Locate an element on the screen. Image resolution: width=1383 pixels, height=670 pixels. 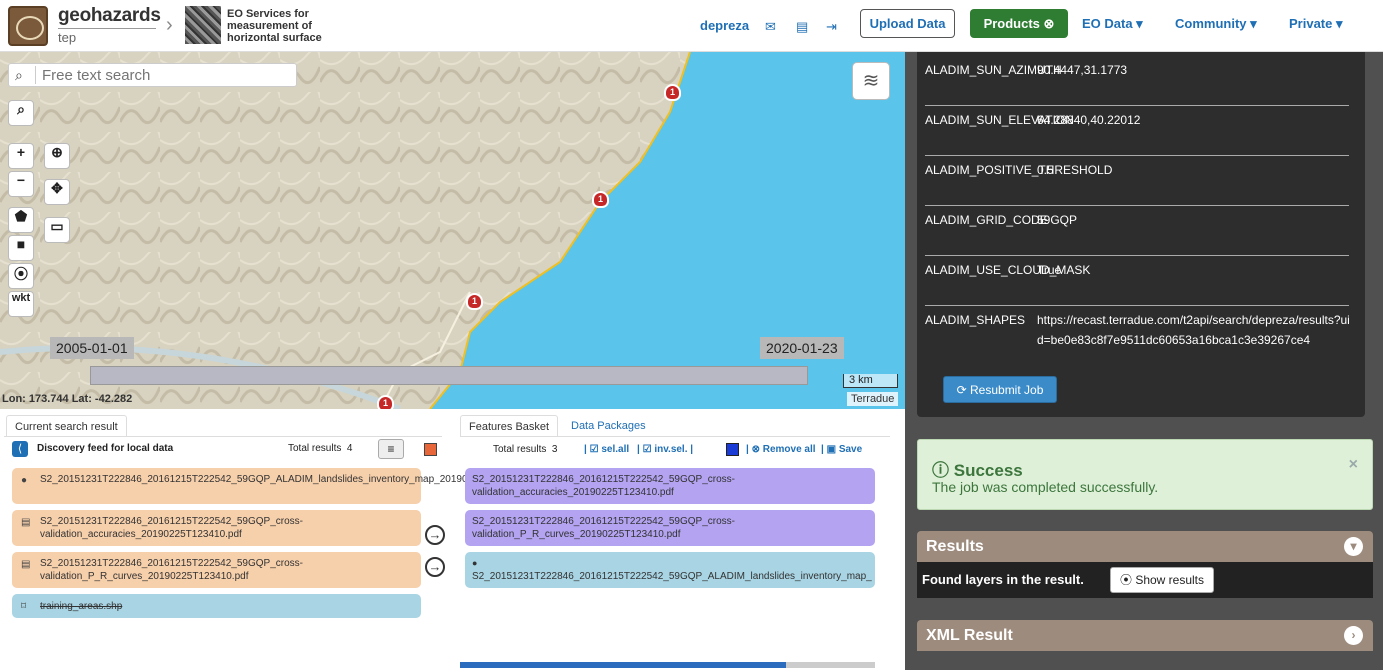
share-icon: ⟨ is located at coordinates (20, 449).